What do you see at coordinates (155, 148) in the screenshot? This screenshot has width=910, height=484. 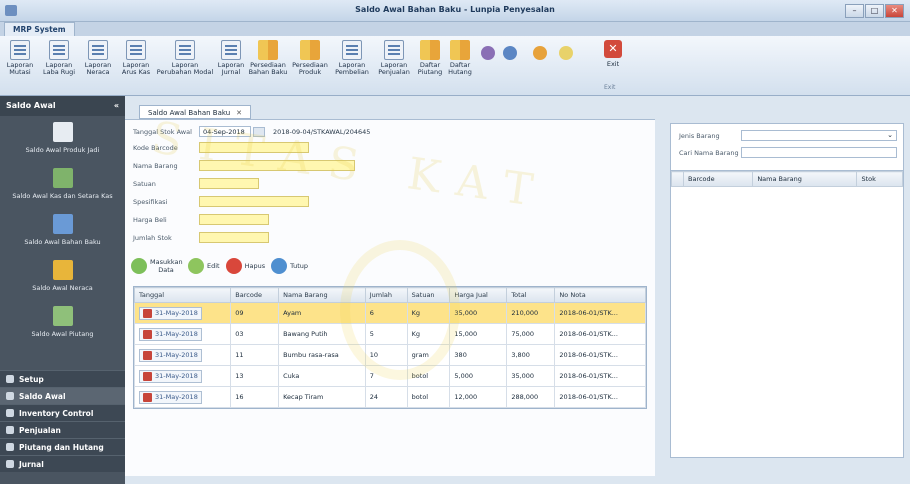 I see `kode-label: Kode Barcode` at bounding box center [155, 148].